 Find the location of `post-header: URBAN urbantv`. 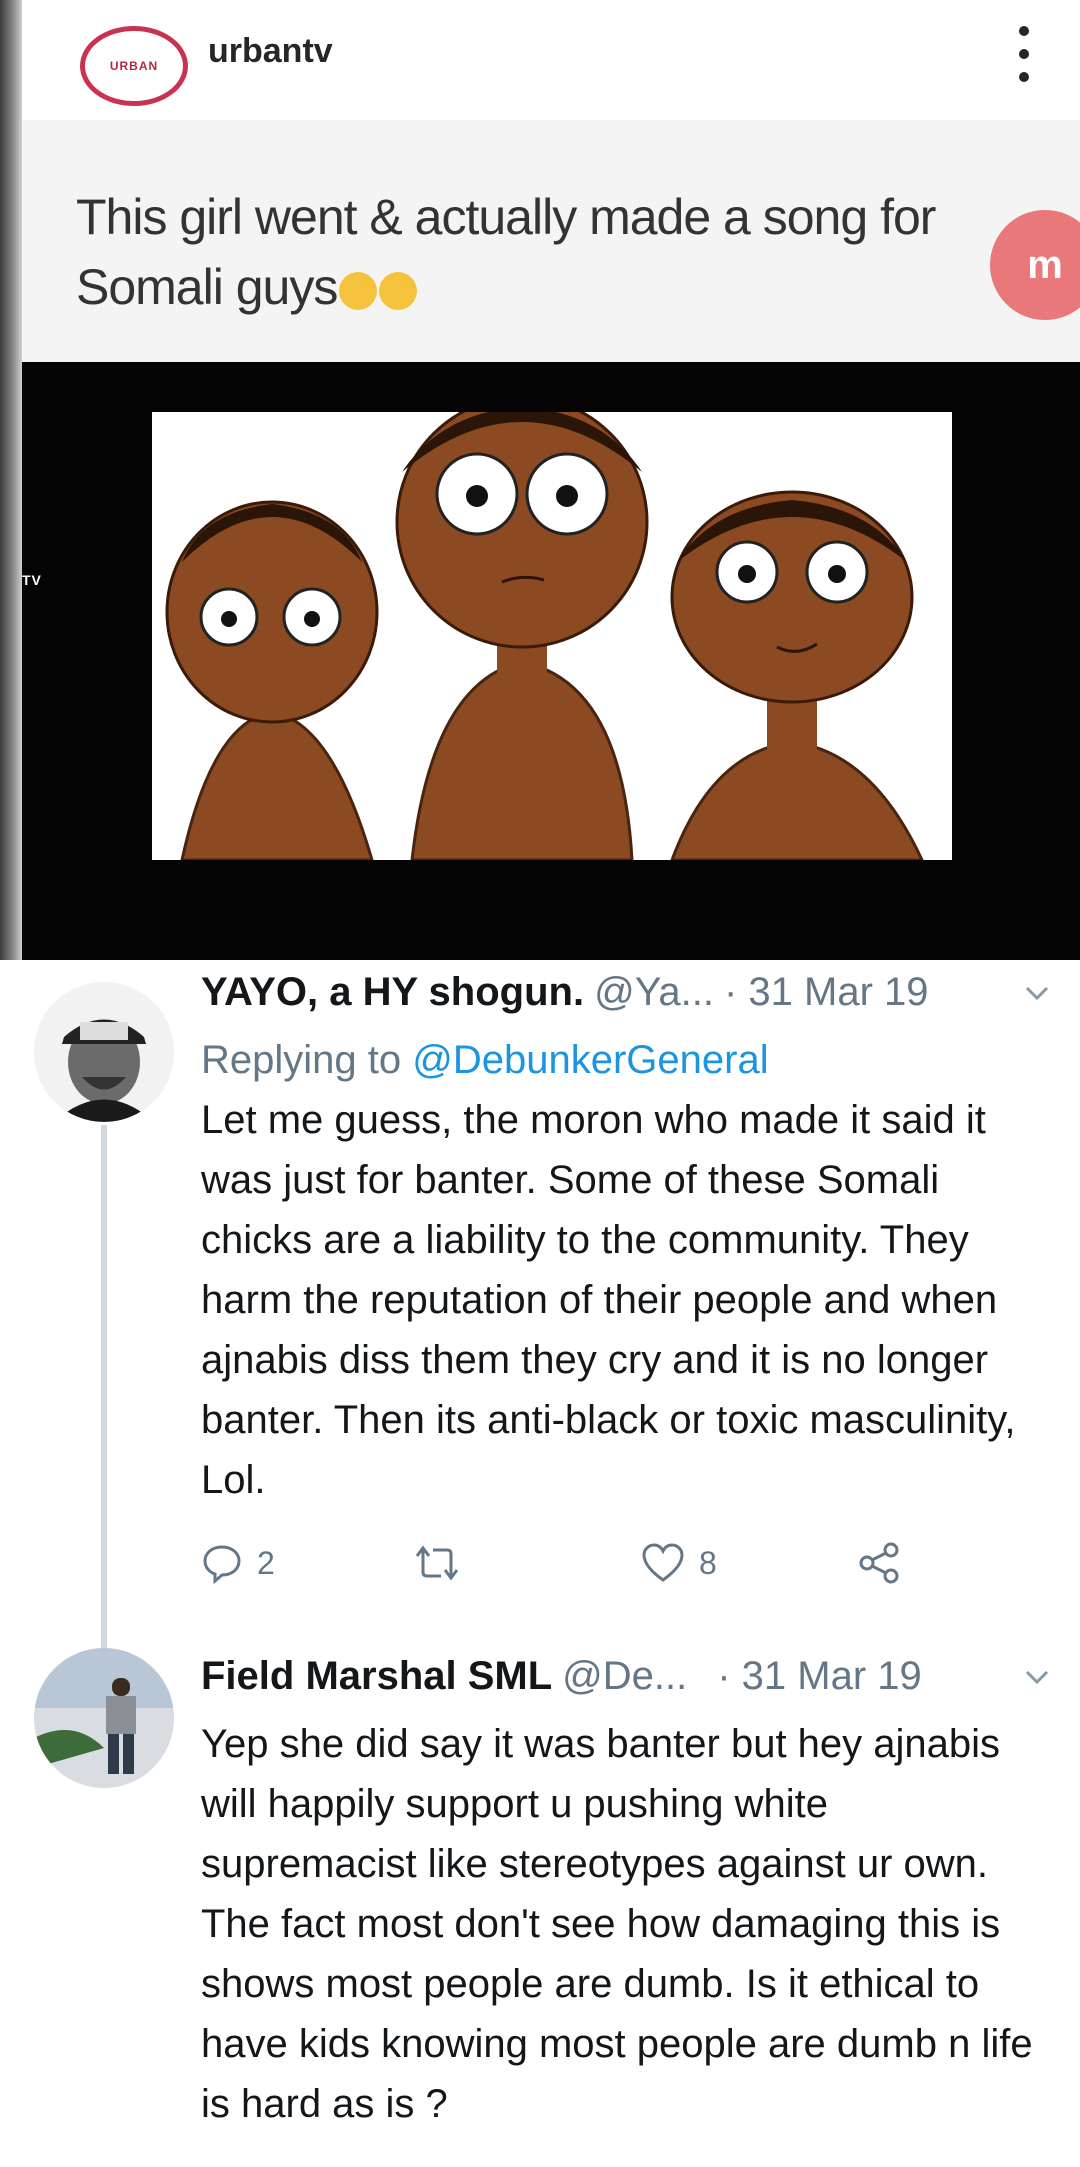

post-header: URBAN urbantv is located at coordinates (551, 60).